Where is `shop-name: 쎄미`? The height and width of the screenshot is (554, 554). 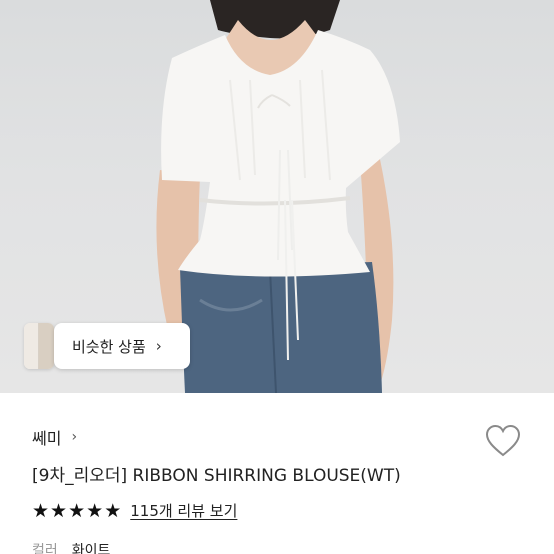 shop-name: 쎄미 is located at coordinates (47, 438).